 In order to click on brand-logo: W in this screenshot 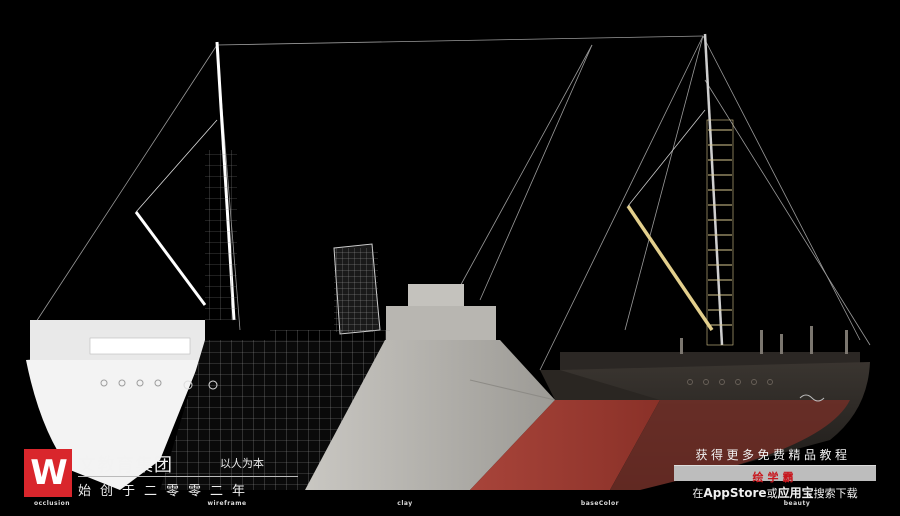, I will do `click(48, 473)`.